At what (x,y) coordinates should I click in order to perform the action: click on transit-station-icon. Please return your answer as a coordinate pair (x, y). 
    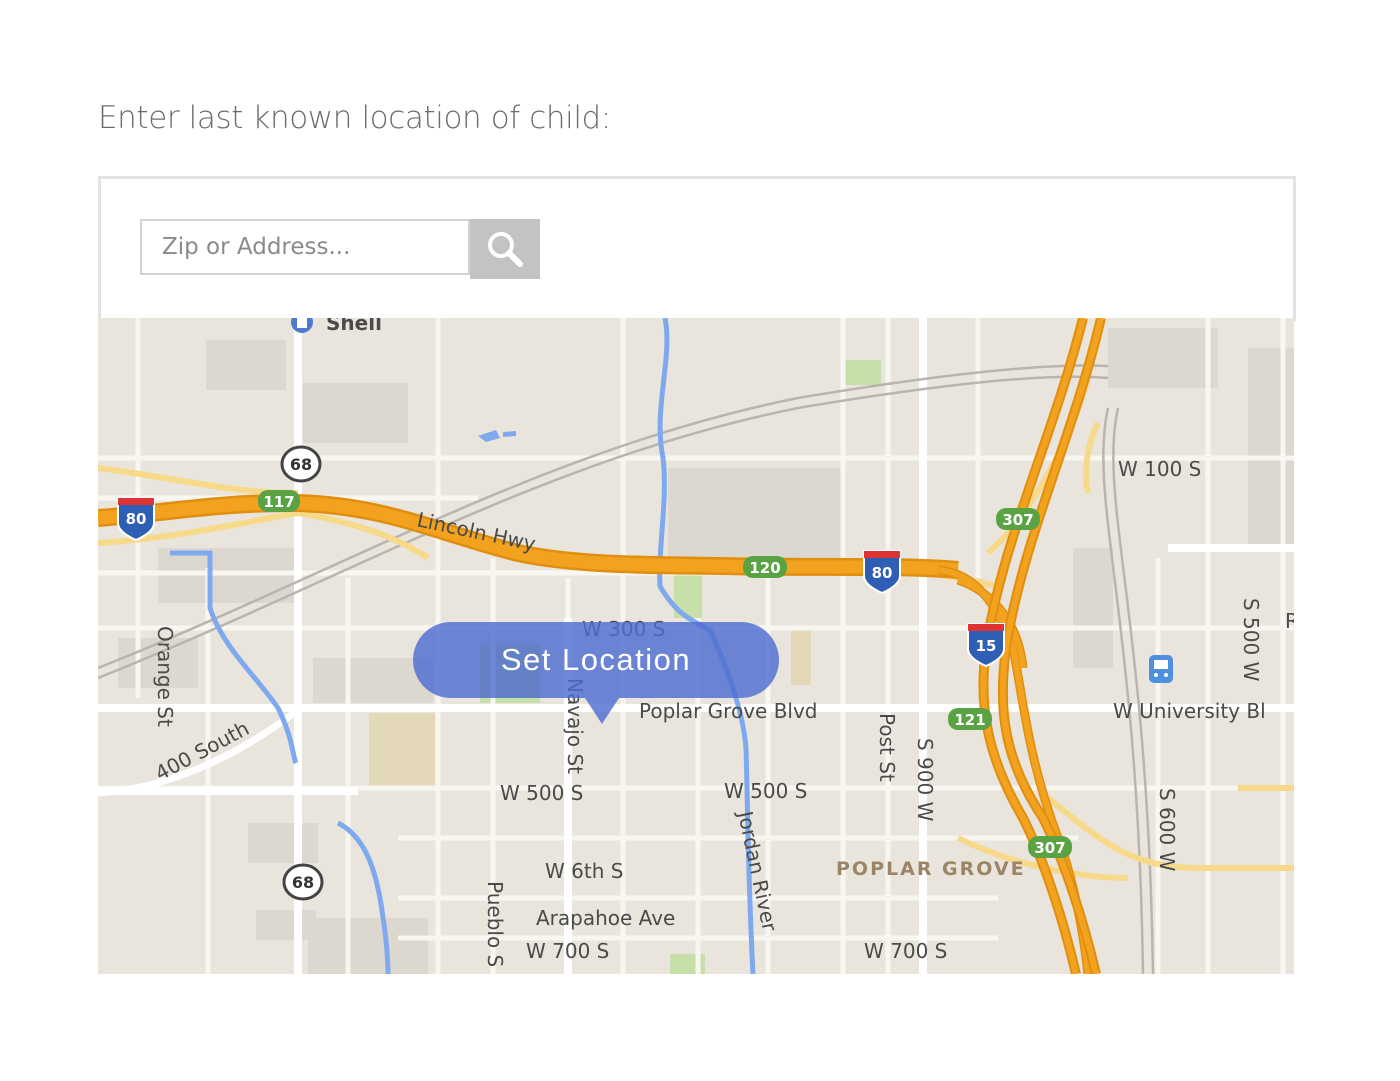
    Looking at the image, I should click on (1161, 669).